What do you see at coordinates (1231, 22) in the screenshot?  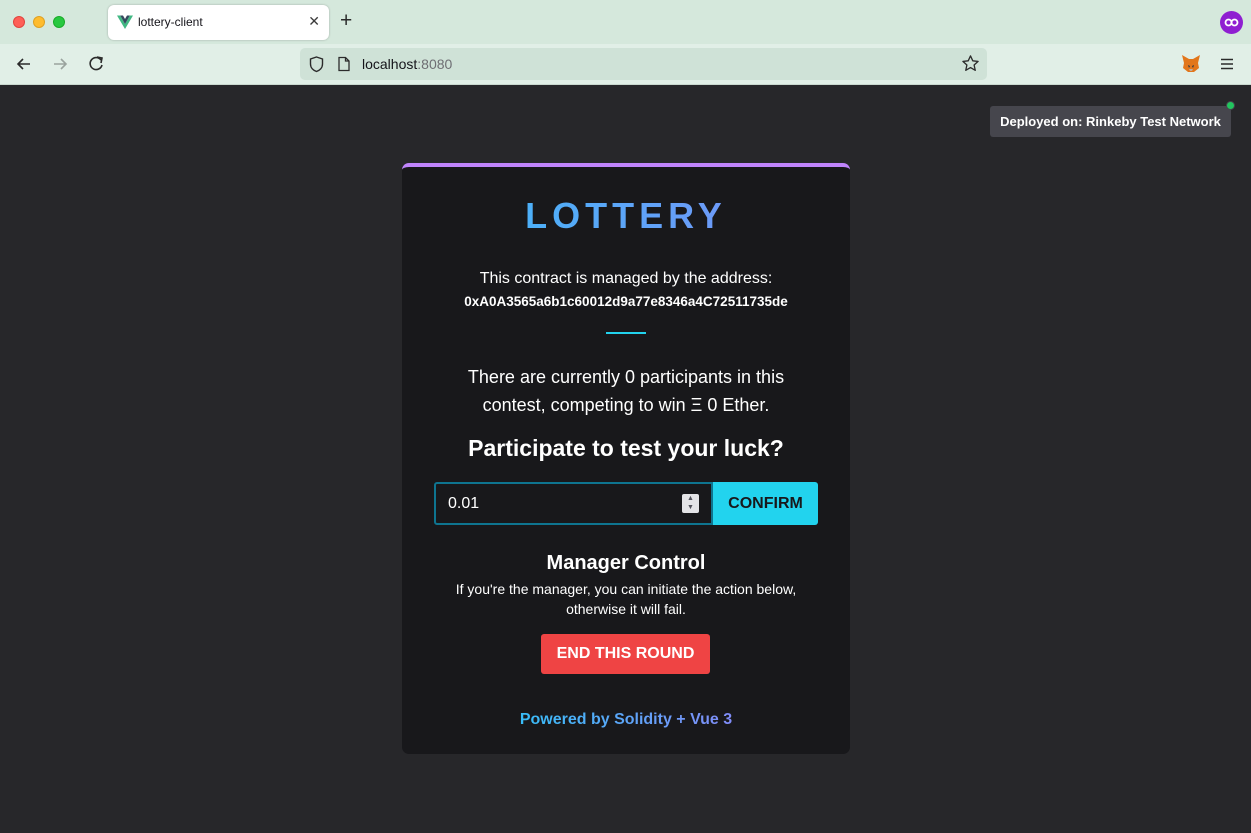 I see `profile-icon` at bounding box center [1231, 22].